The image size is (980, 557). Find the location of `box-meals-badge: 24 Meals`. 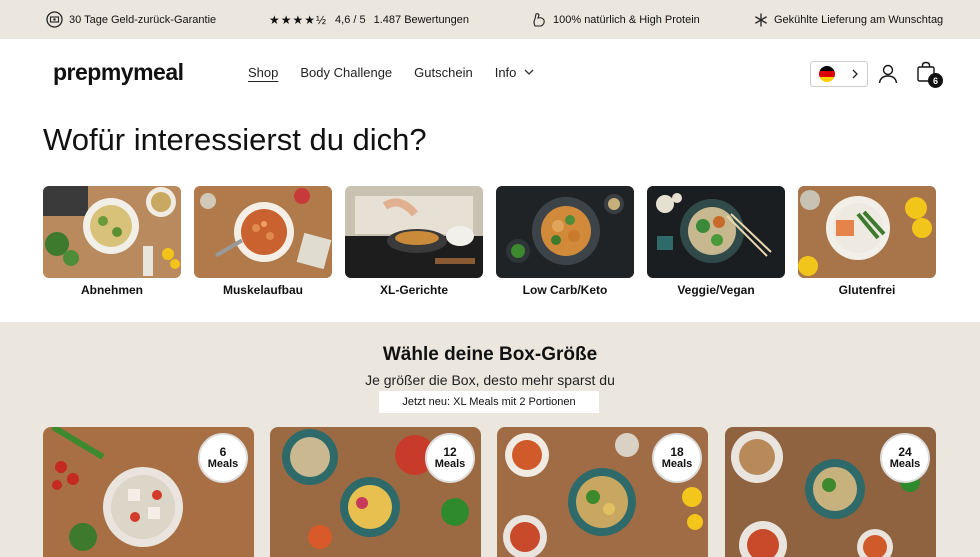

box-meals-badge: 24 Meals is located at coordinates (905, 458).